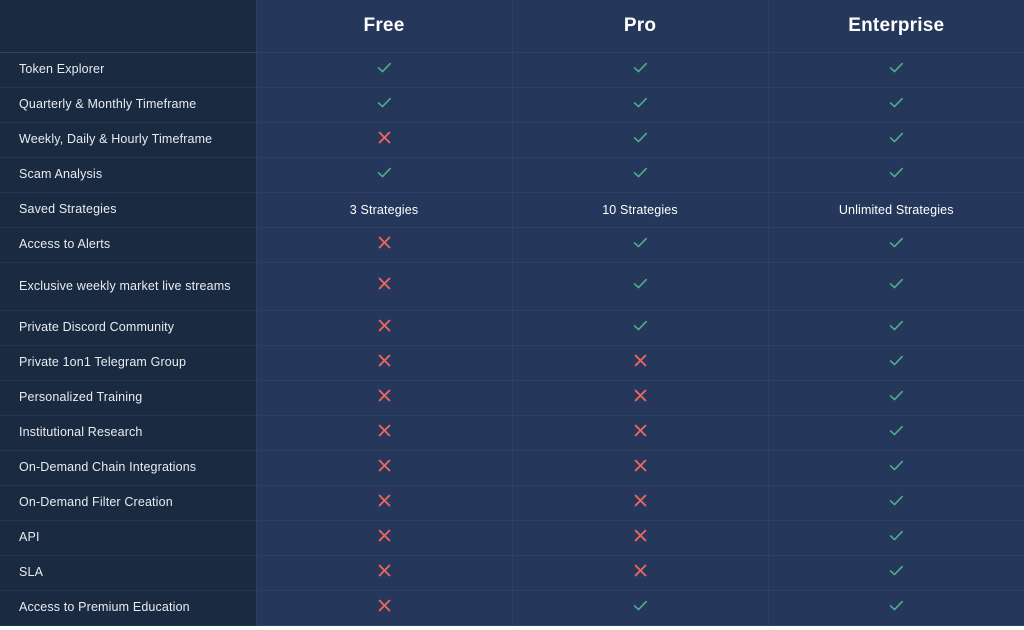 The image size is (1024, 630). What do you see at coordinates (128, 26) in the screenshot?
I see `feature-column-header` at bounding box center [128, 26].